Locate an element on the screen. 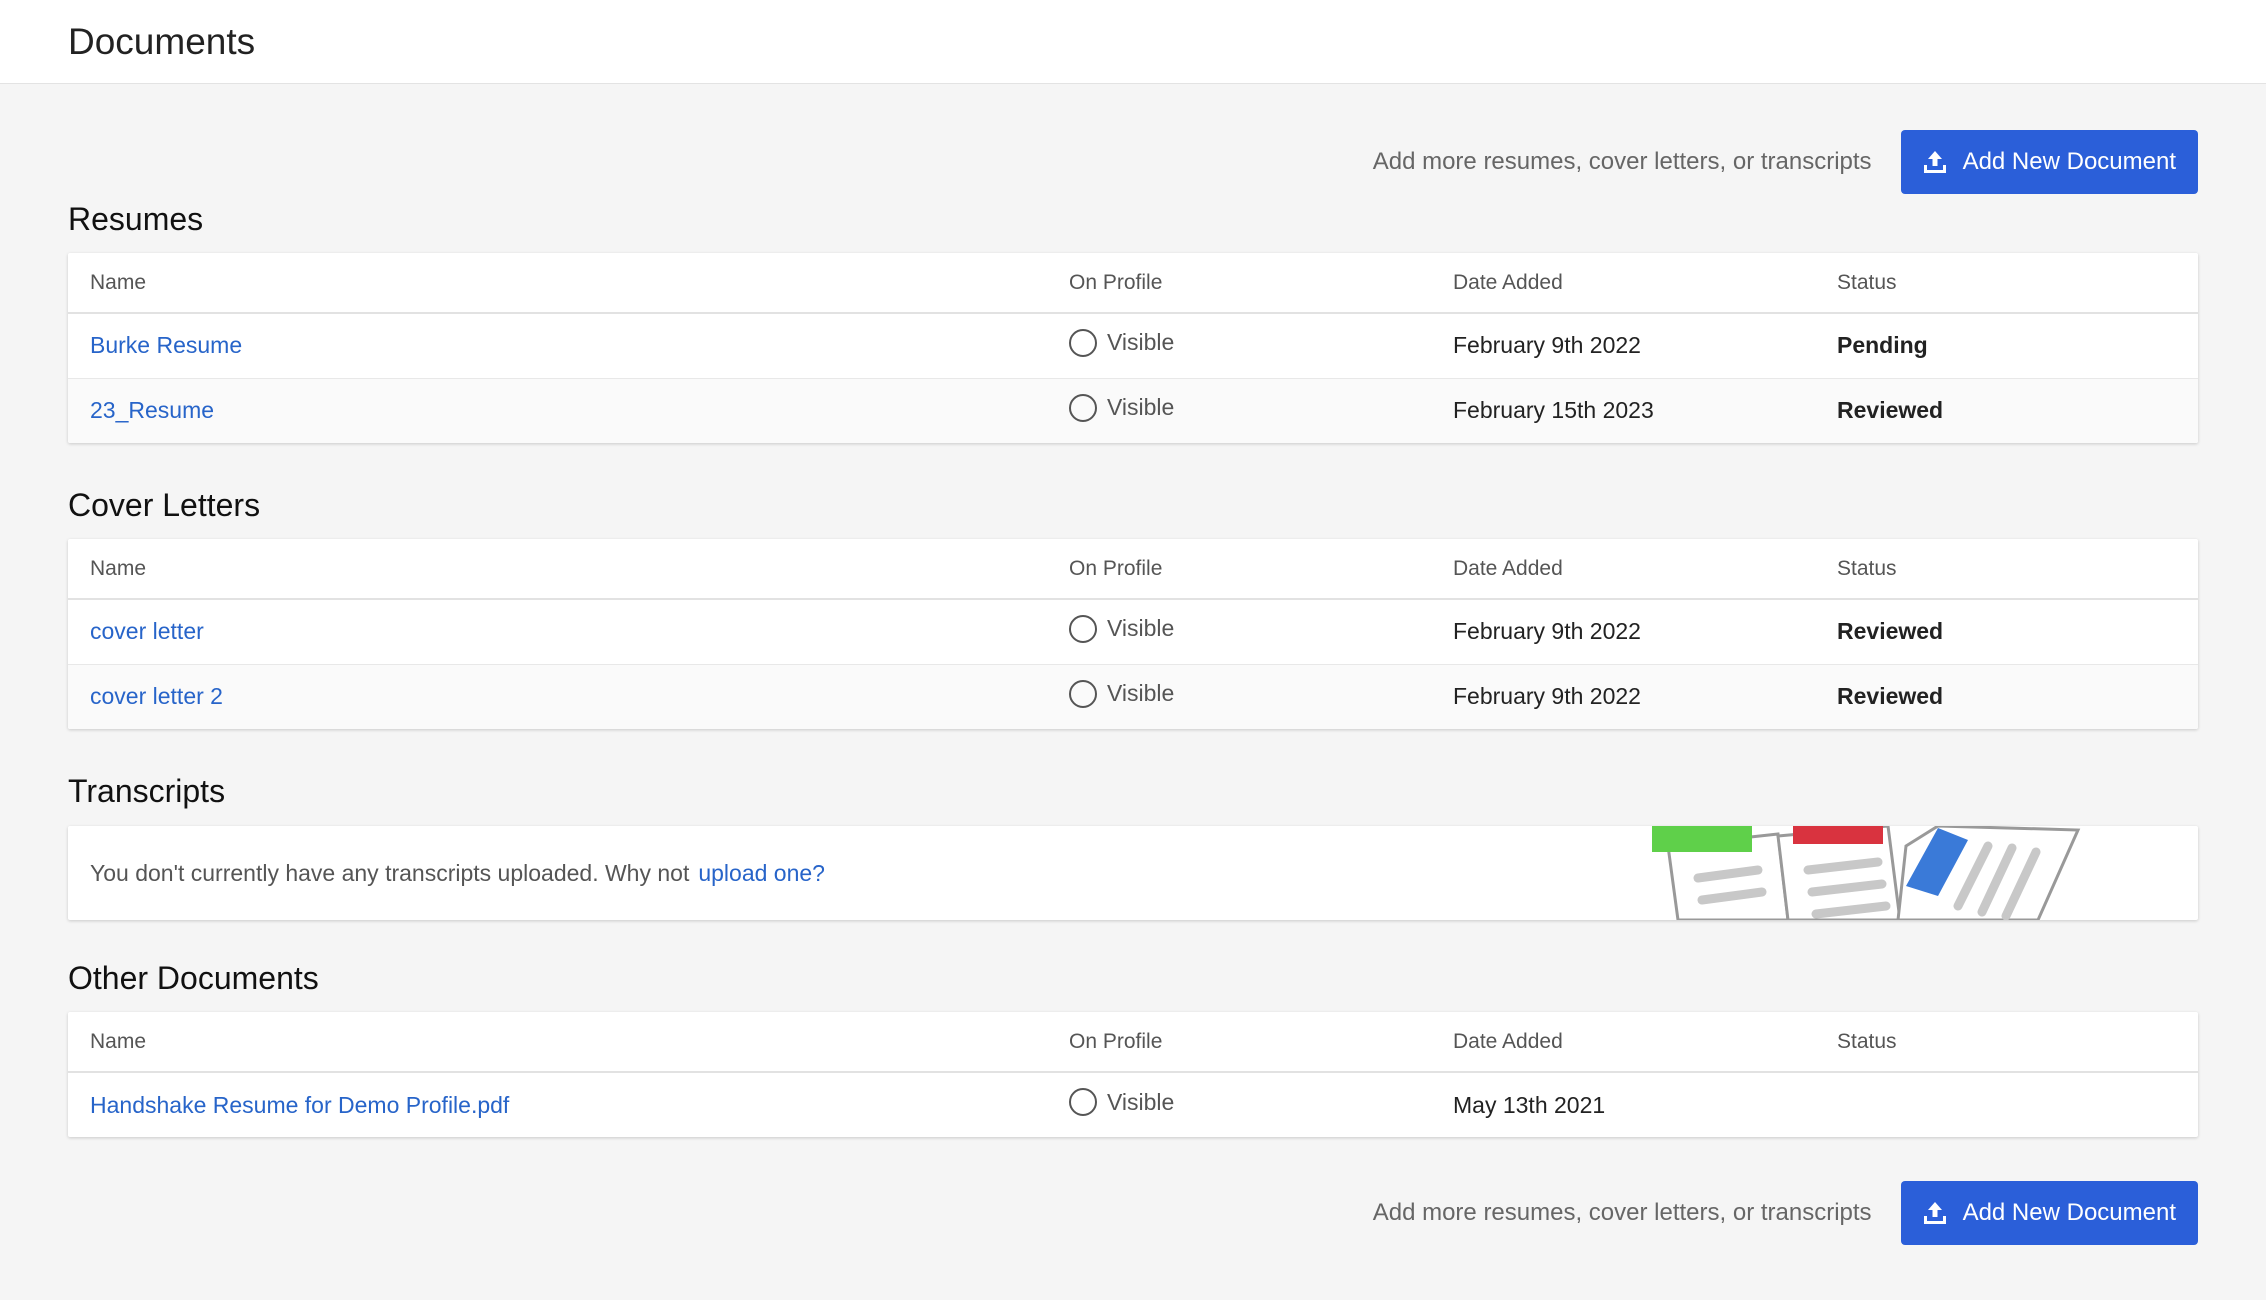 The height and width of the screenshot is (1300, 2266). transcripts-section-title: Transcripts is located at coordinates (147, 790).